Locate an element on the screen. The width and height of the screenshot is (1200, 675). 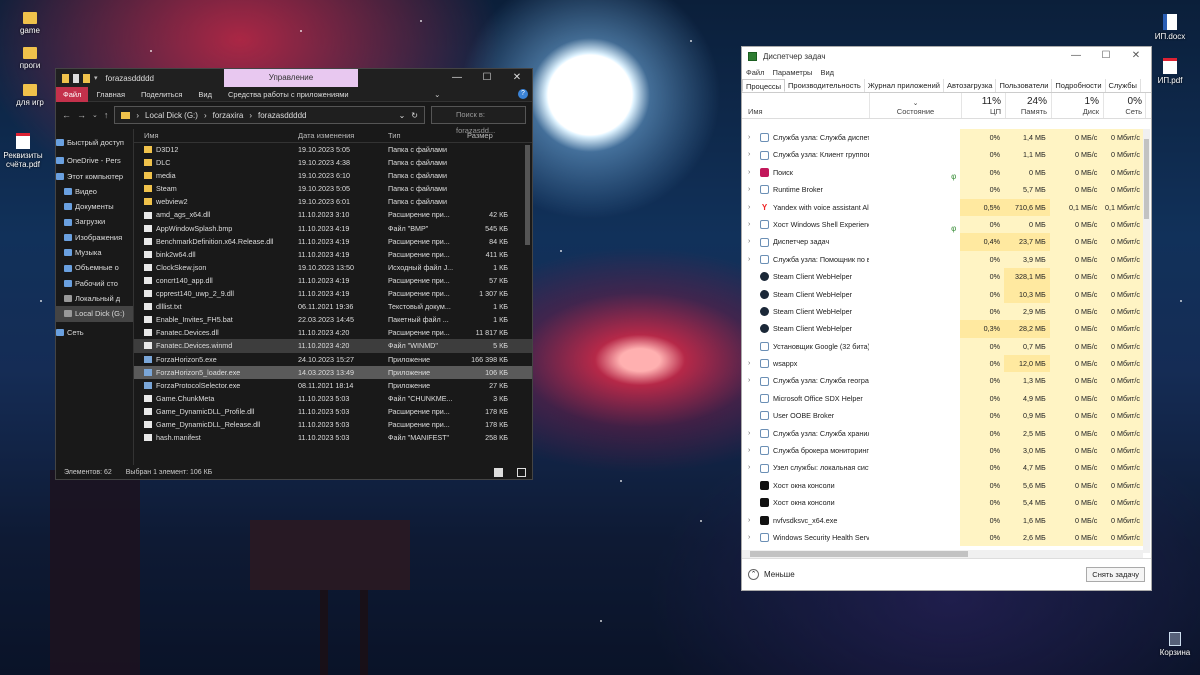
help-icon: ? is located at coordinates (522, 94).